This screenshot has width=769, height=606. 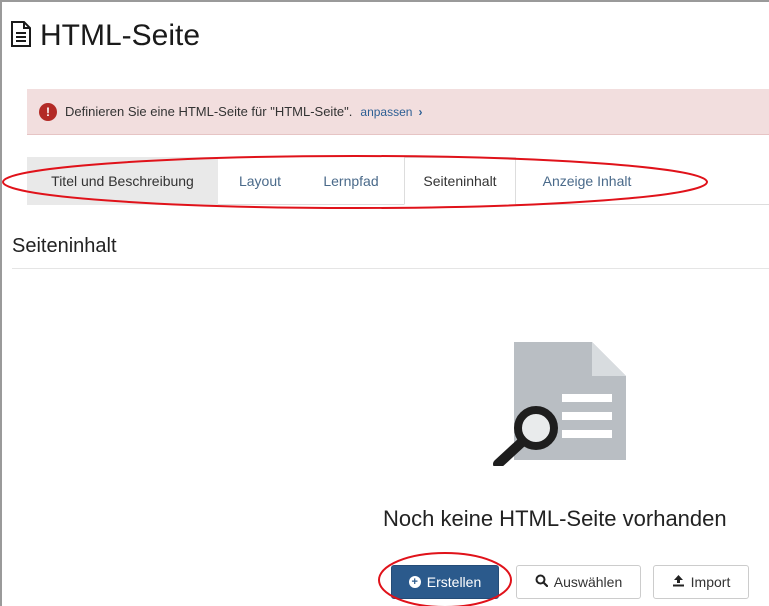 I want to click on upload-icon, so click(x=678, y=582).